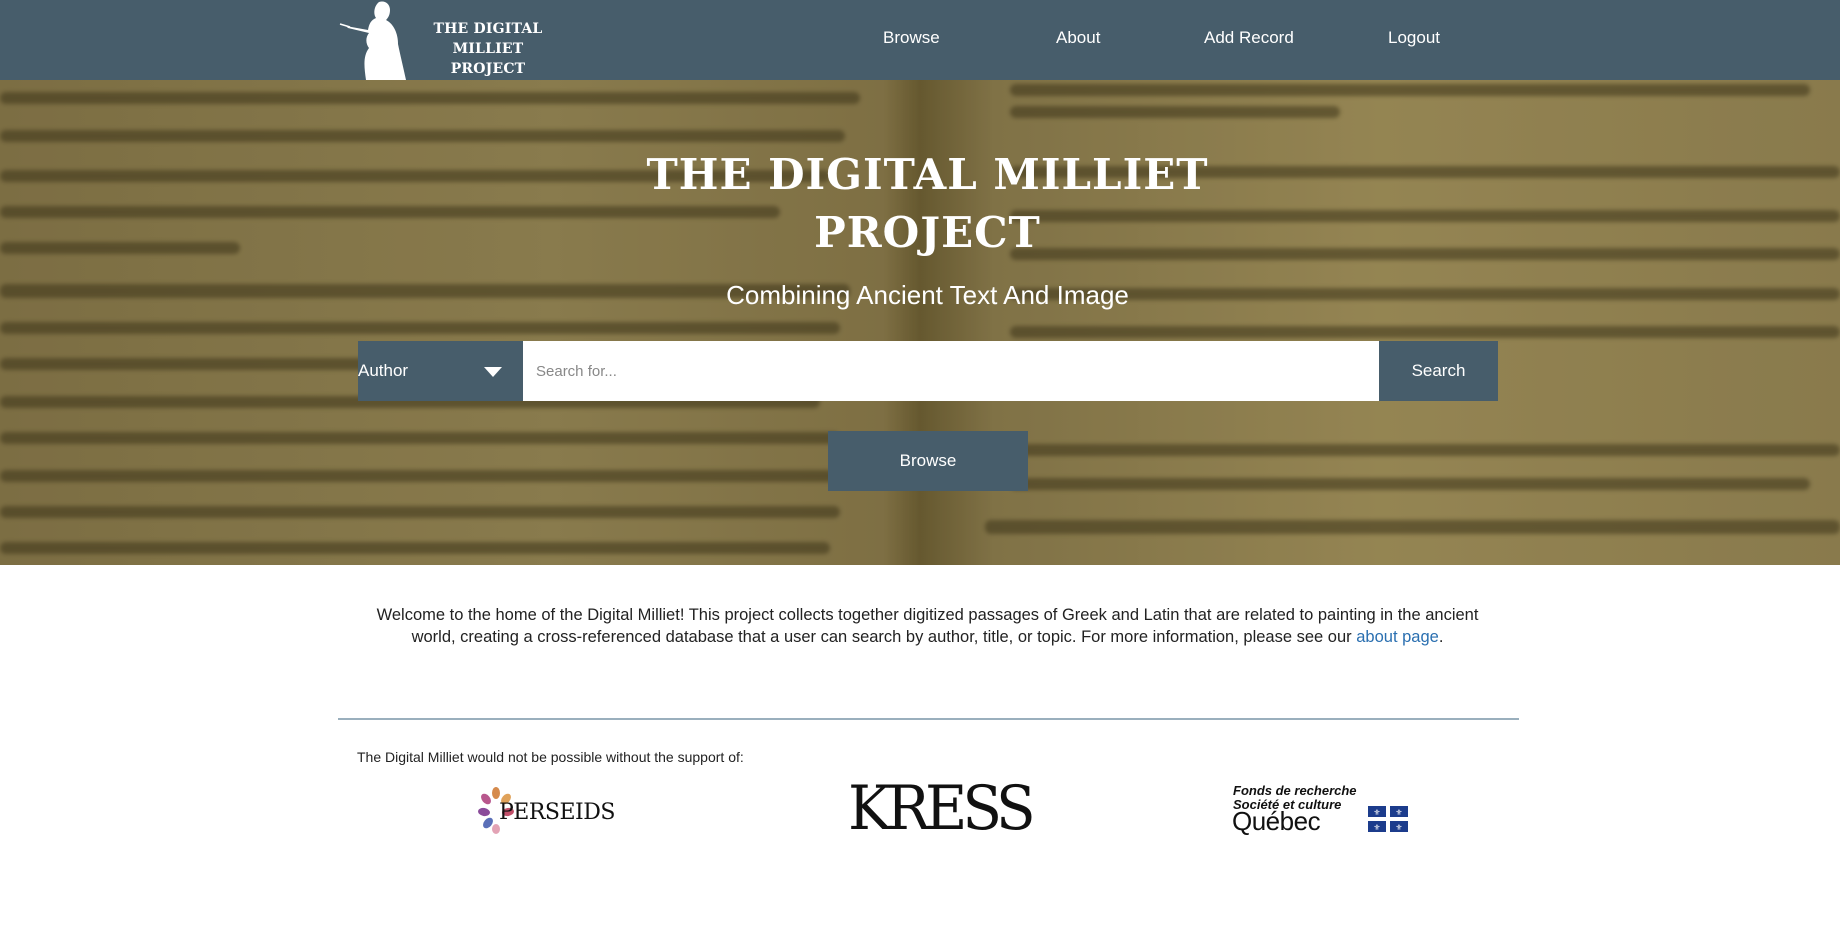 The image size is (1840, 951). What do you see at coordinates (927, 204) in the screenshot?
I see `hero-title: THE DIGITAL MILLIET PROJECT` at bounding box center [927, 204].